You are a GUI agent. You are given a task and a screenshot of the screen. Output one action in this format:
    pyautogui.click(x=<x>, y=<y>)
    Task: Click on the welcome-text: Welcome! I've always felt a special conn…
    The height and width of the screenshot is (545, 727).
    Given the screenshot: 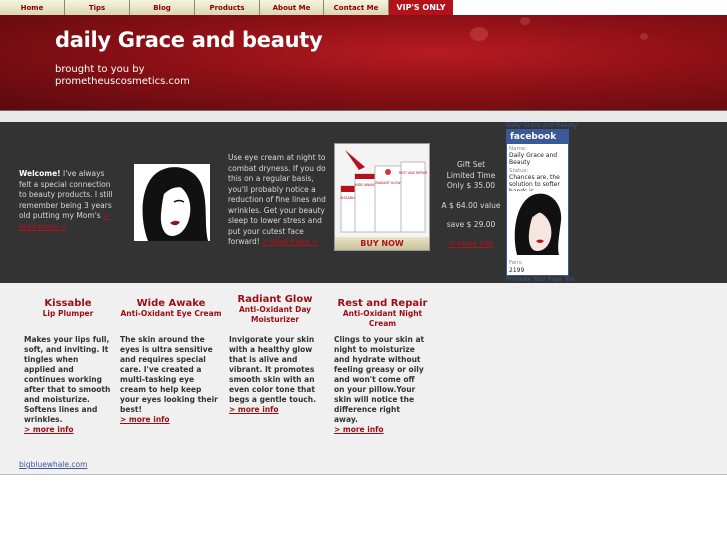 What is the action you would take?
    pyautogui.click(x=68, y=200)
    